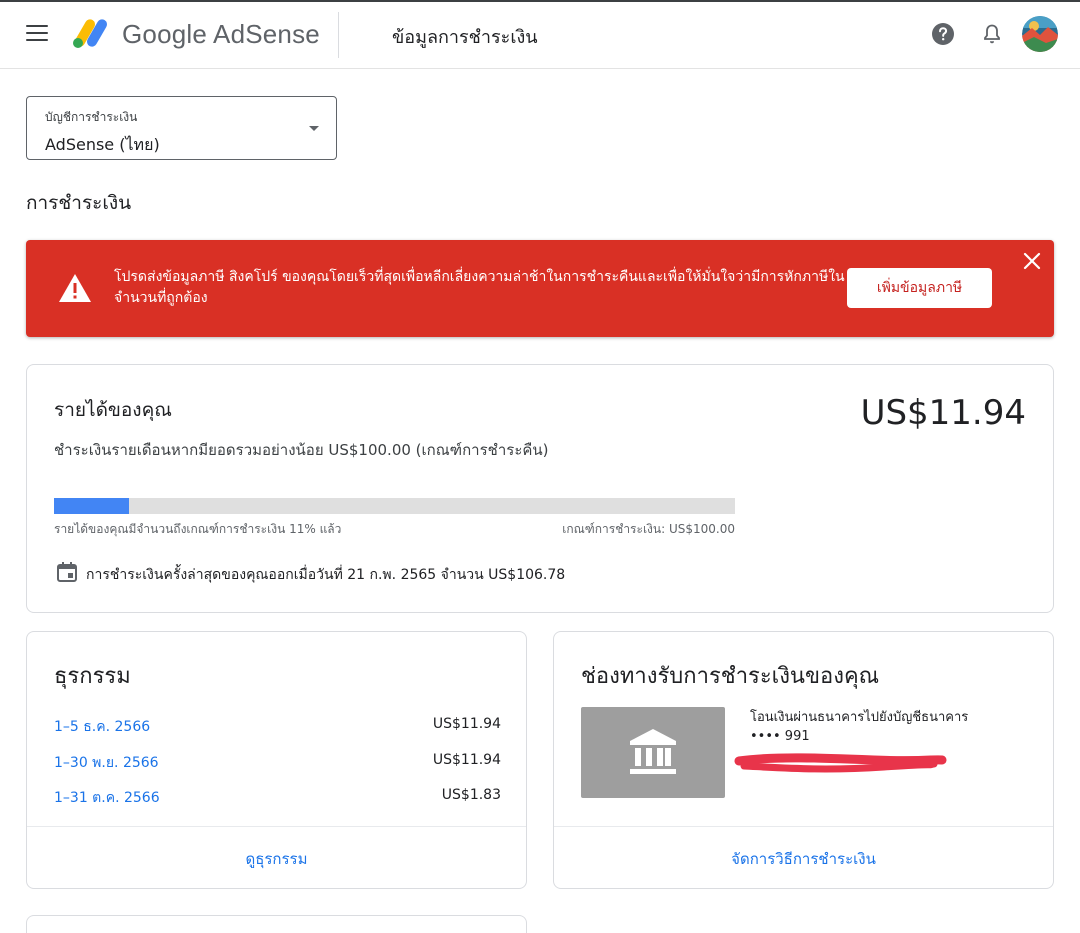 The height and width of the screenshot is (933, 1080). I want to click on app-header: Google AdSense ข้อมูลการชำระเงิน, so click(540, 35).